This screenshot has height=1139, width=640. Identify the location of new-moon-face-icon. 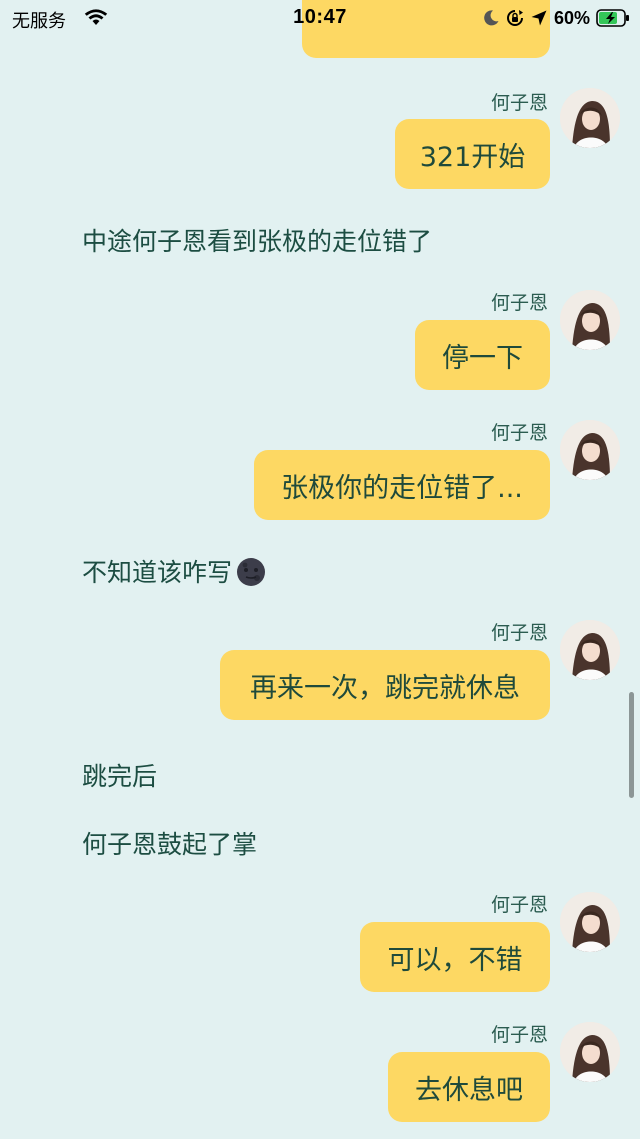
(251, 572).